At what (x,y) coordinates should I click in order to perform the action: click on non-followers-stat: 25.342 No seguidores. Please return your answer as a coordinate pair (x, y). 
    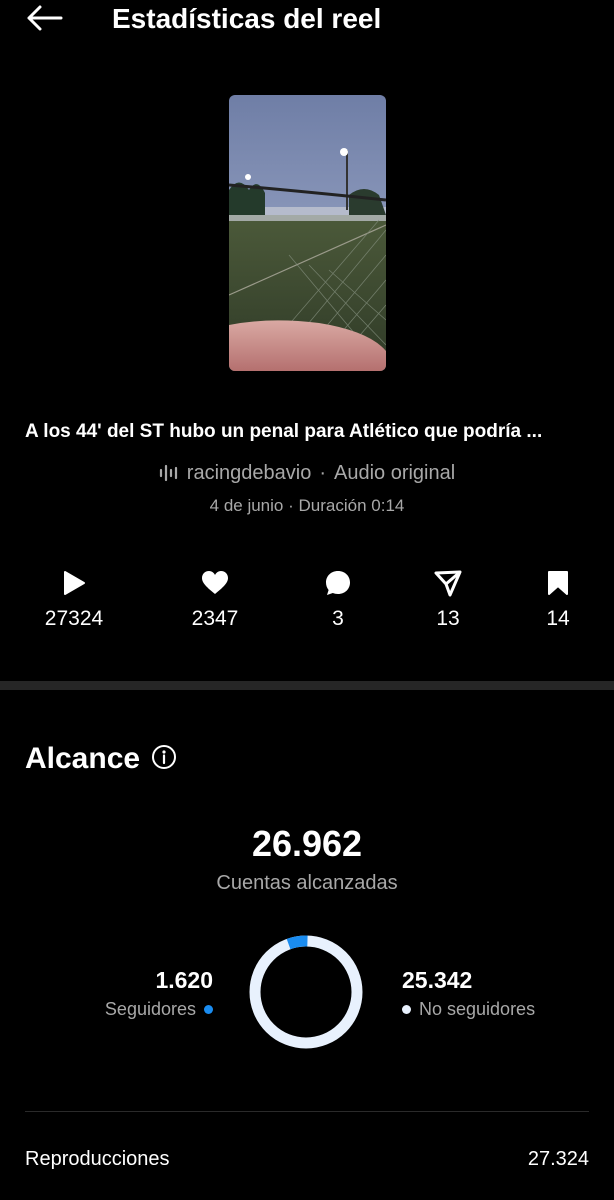
    Looking at the image, I should click on (502, 993).